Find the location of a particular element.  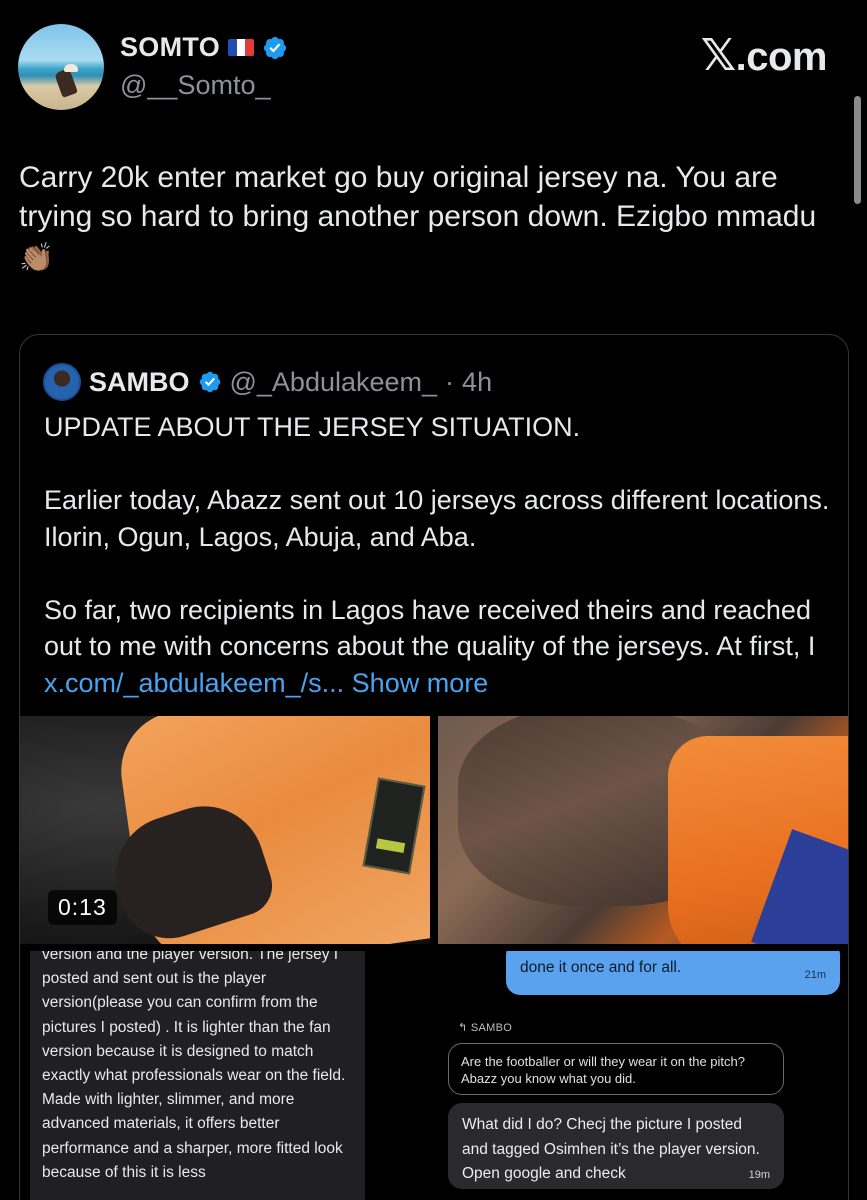

chat-bubble-time: 19m is located at coordinates (759, 1175).